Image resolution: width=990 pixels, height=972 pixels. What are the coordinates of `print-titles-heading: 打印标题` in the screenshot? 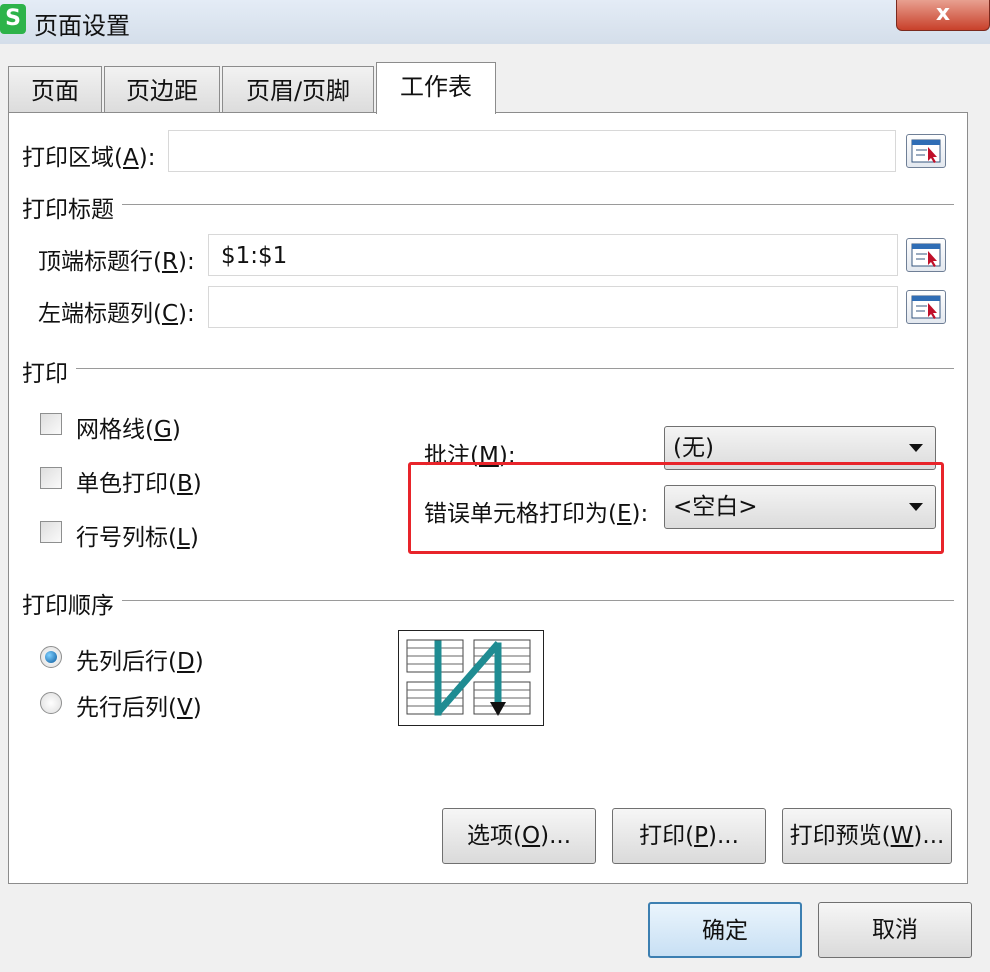 It's located at (68, 210).